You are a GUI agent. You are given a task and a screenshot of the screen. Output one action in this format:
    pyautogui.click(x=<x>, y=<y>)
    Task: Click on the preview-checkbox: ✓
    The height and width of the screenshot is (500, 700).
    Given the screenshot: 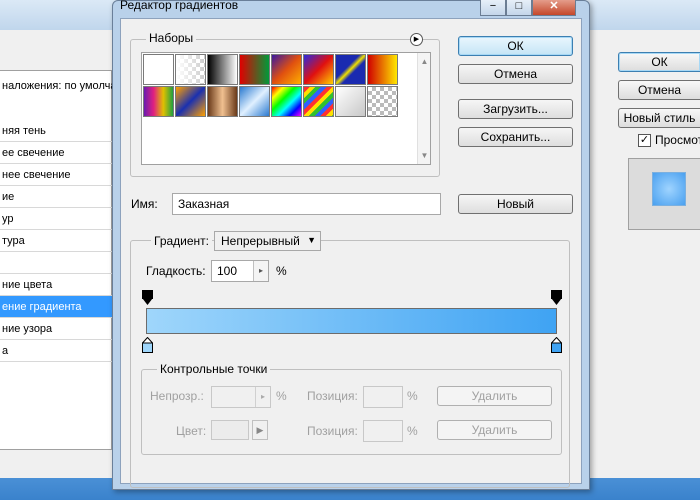 What is the action you would take?
    pyautogui.click(x=644, y=140)
    